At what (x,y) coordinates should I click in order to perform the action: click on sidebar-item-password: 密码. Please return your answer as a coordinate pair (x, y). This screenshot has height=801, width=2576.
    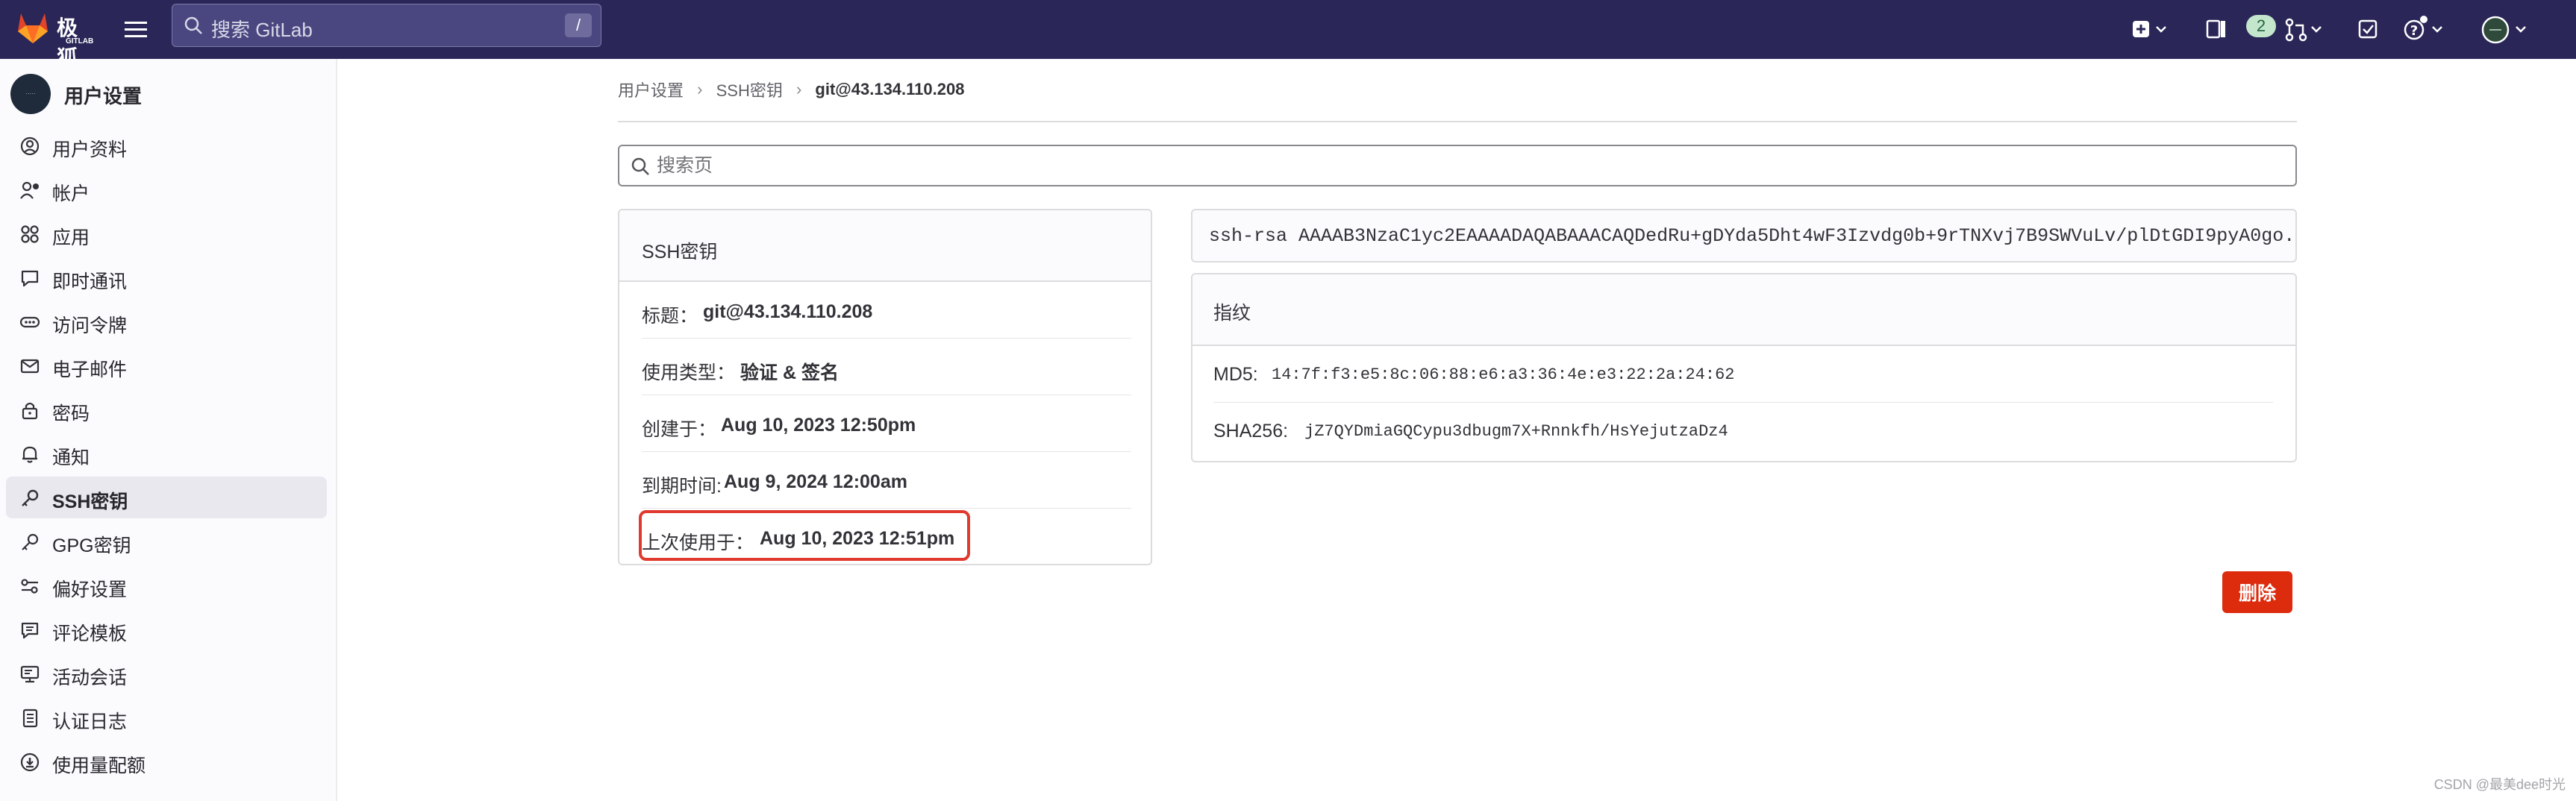
    Looking at the image, I should click on (166, 409).